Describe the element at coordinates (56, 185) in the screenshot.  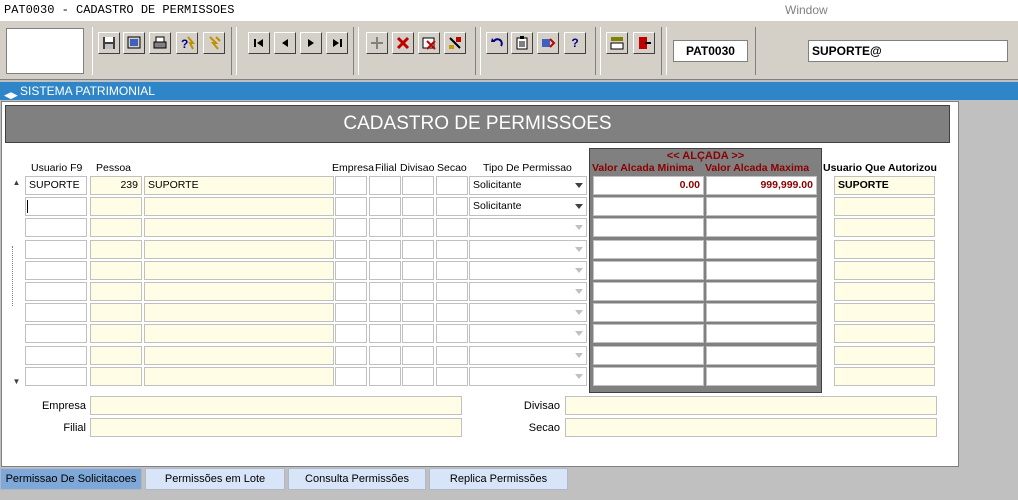
I see `usuario-cell: SUPORTE` at that location.